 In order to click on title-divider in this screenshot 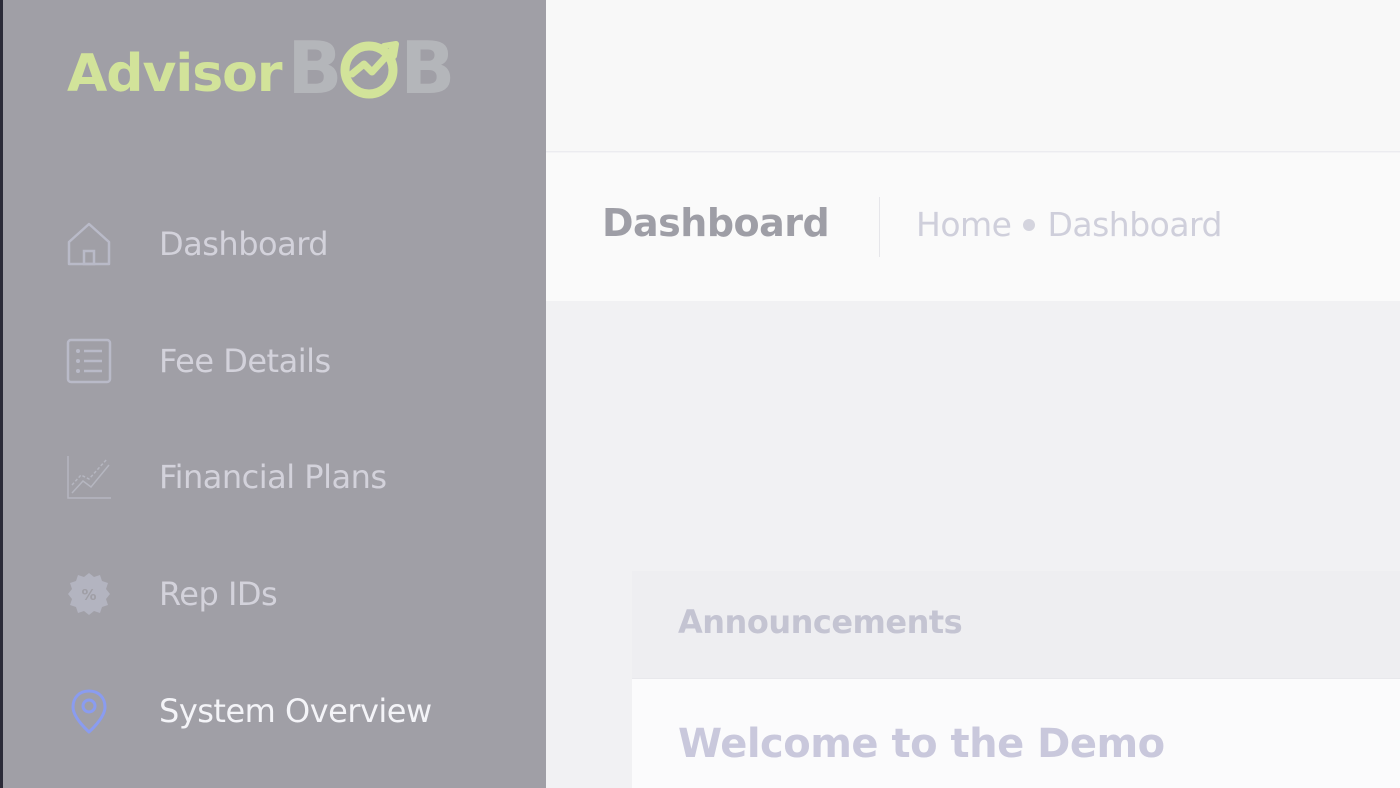, I will do `click(879, 227)`.